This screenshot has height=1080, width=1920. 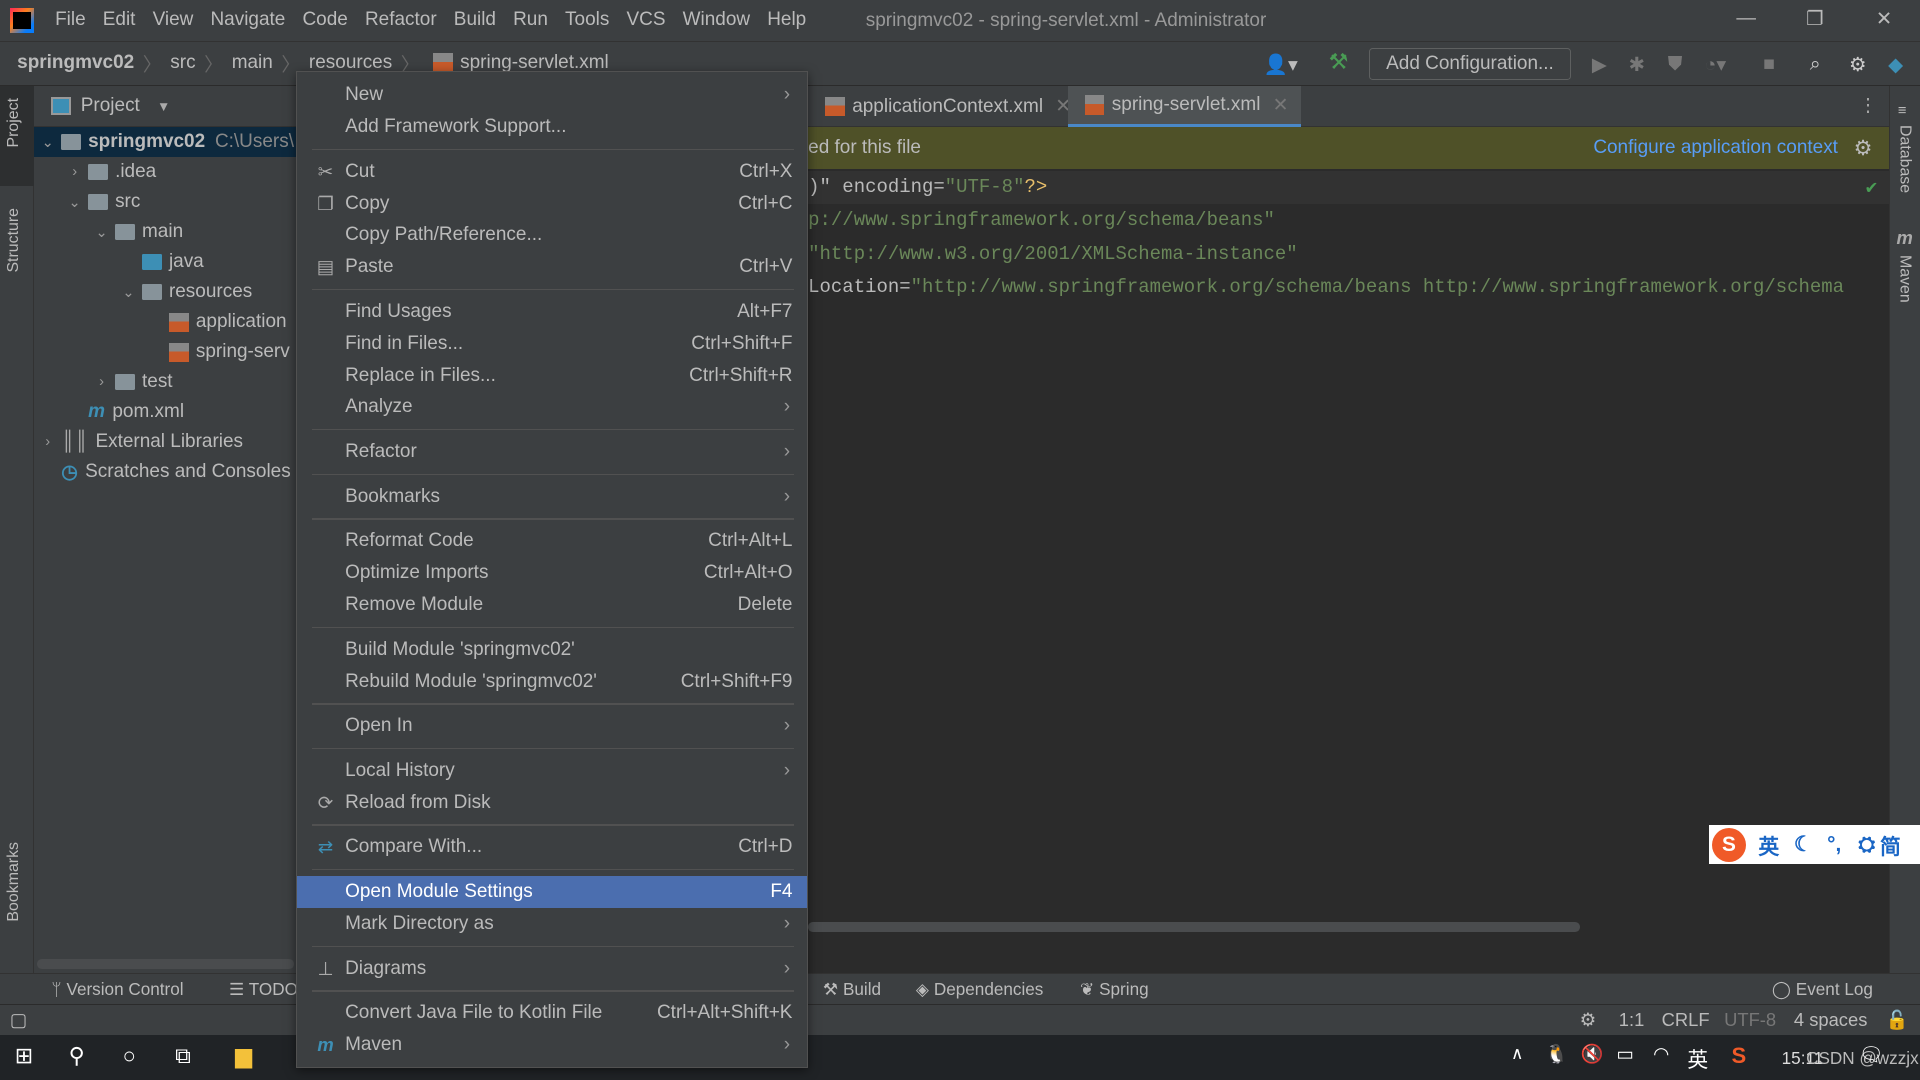 What do you see at coordinates (552, 573) in the screenshot?
I see `menu-item-optimize-imports: Optimize Imports Ctrl+Alt+O` at bounding box center [552, 573].